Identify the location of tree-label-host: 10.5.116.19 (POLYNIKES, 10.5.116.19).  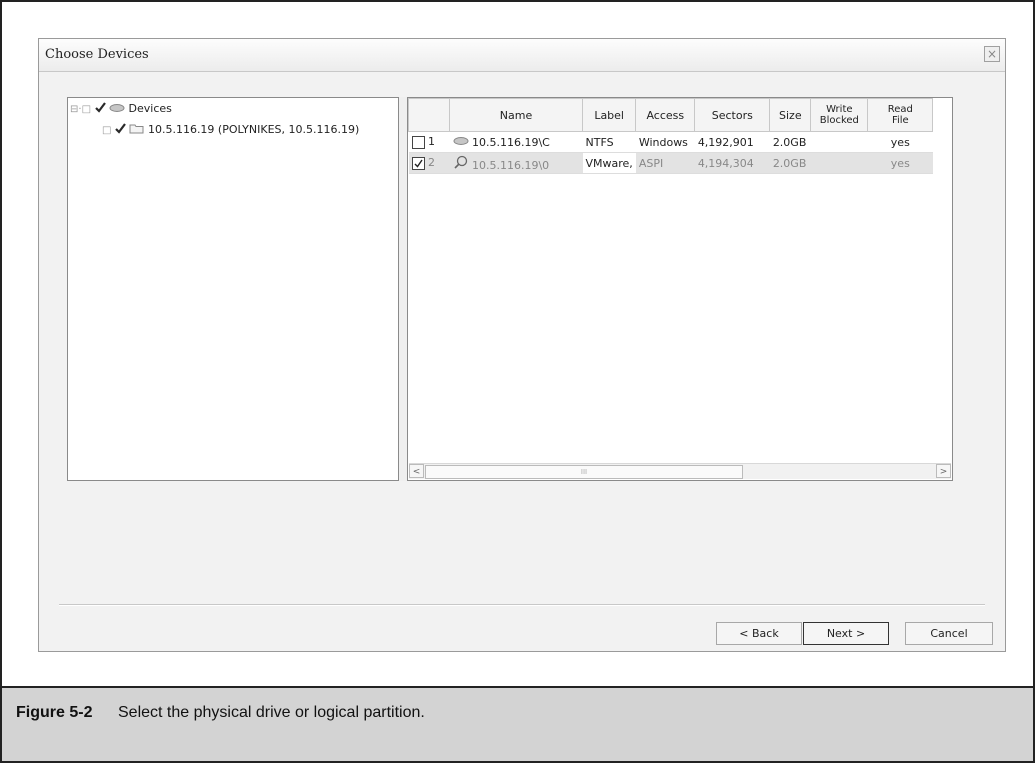
(253, 129).